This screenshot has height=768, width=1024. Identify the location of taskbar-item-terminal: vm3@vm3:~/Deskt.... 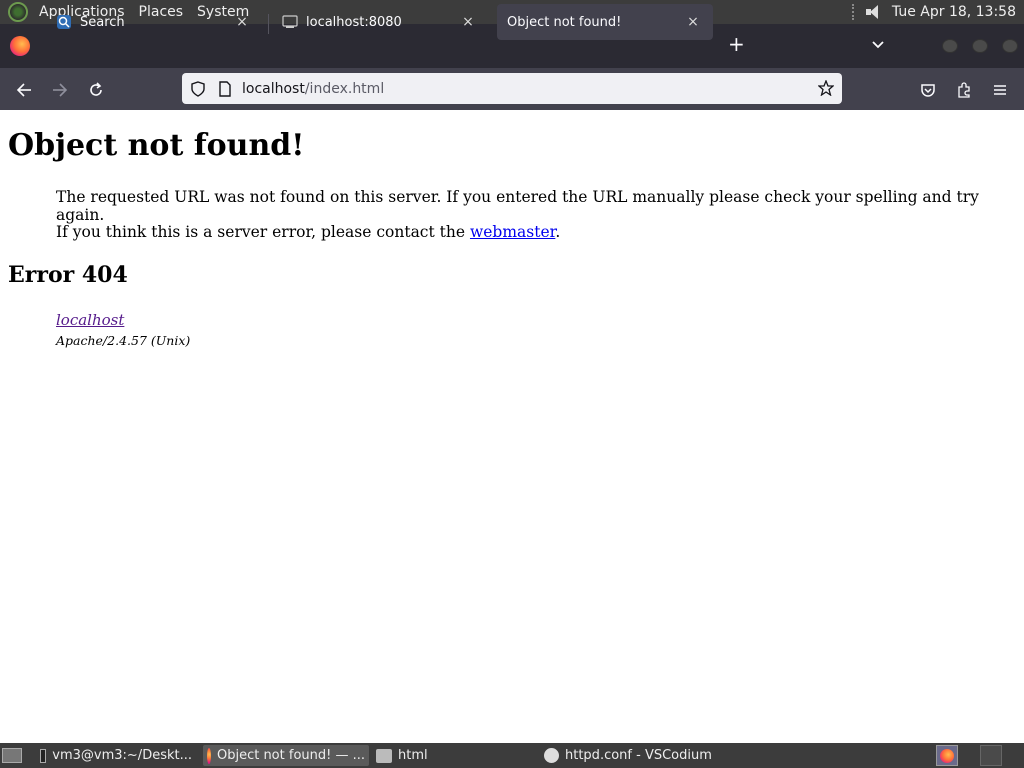
(116, 755).